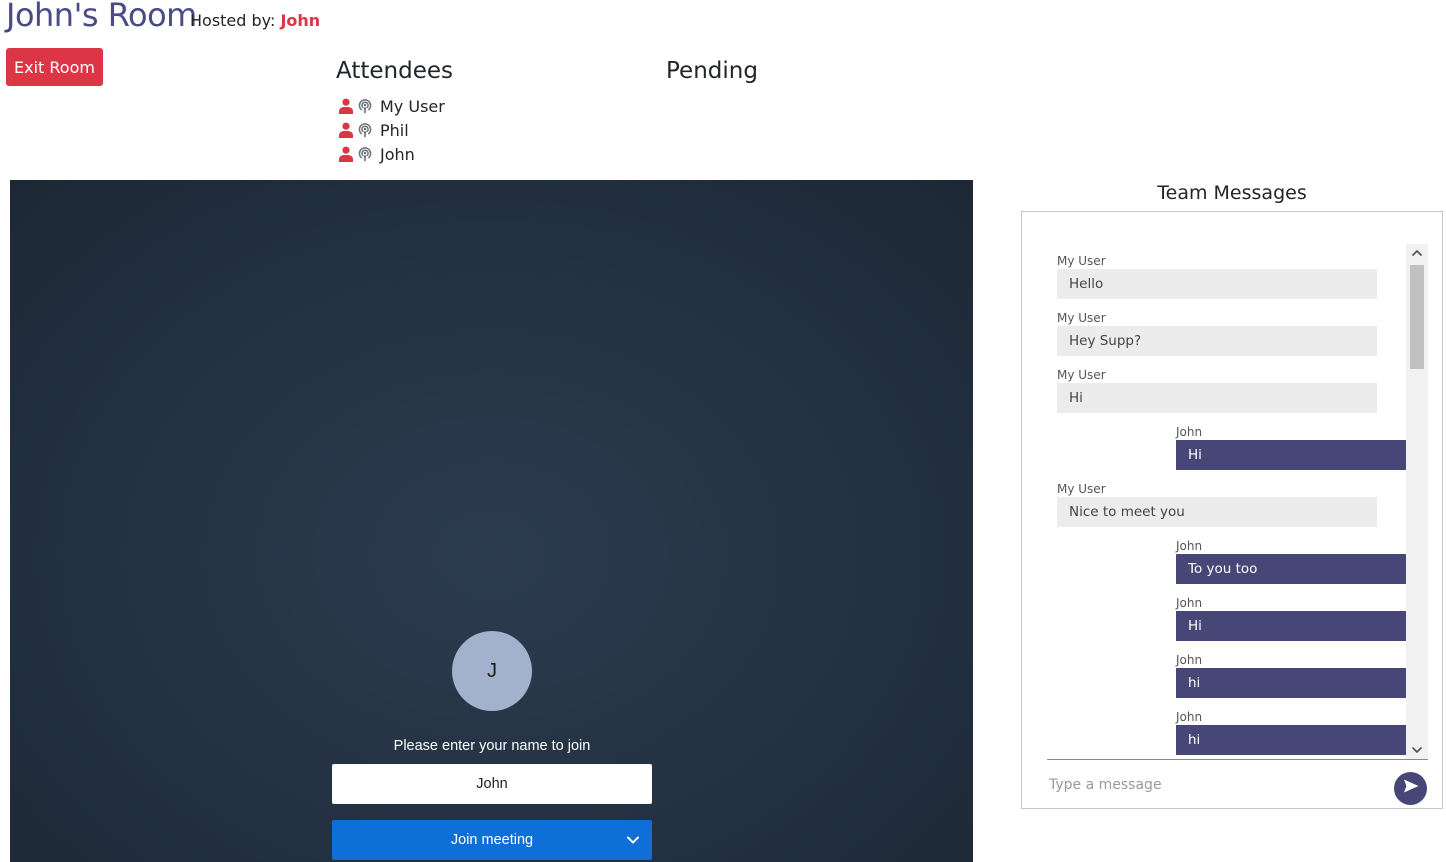 This screenshot has width=1446, height=862. I want to click on display-name-input, so click(492, 784).